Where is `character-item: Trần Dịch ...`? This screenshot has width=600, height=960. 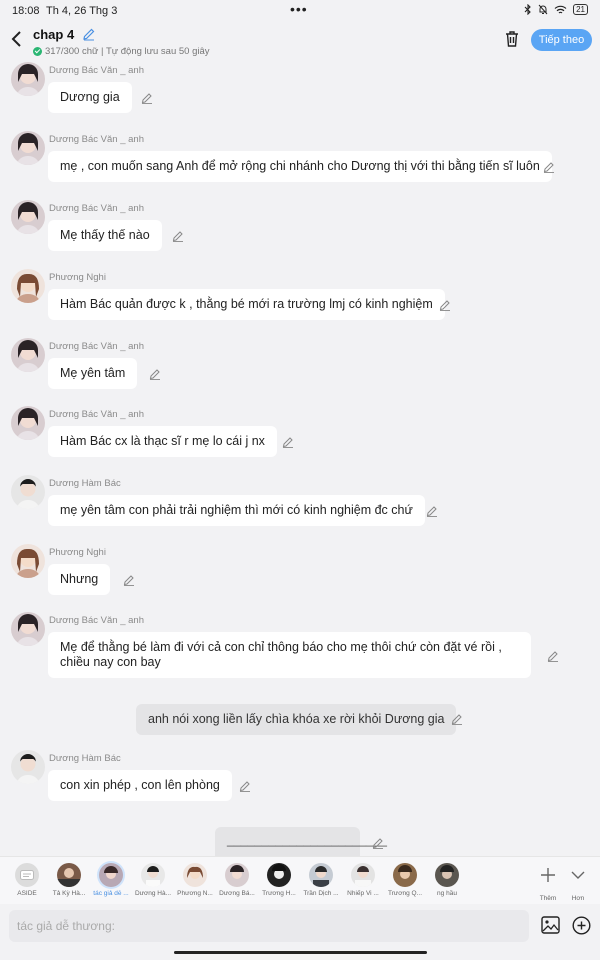
character-item: Trần Dịch ... is located at coordinates (321, 880).